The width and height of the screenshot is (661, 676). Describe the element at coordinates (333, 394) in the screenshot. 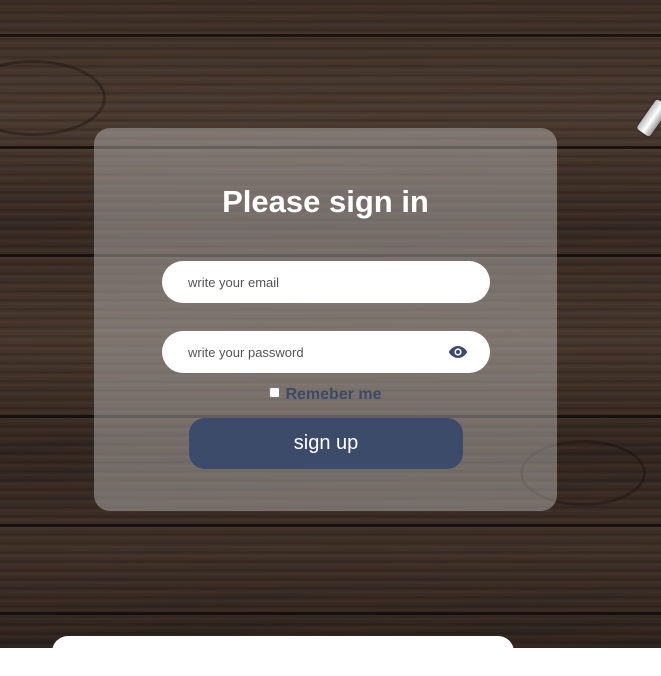

I see `remember-me-label: Remeber me` at that location.